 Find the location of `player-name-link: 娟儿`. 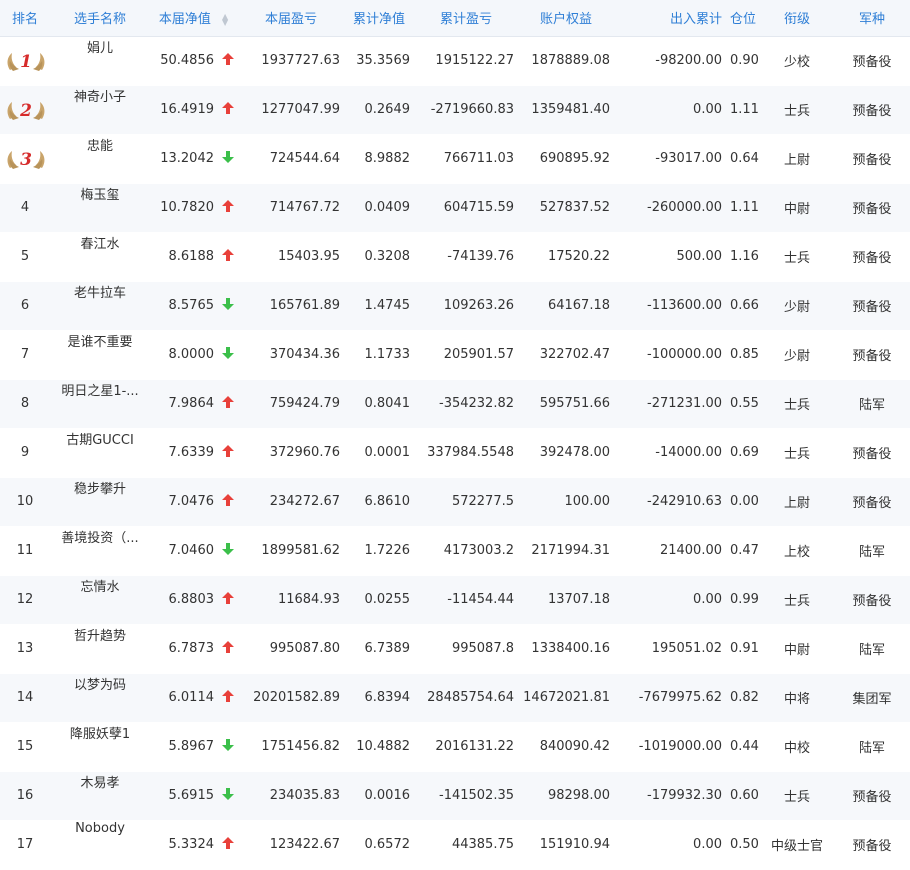

player-name-link: 娟儿 is located at coordinates (100, 60).